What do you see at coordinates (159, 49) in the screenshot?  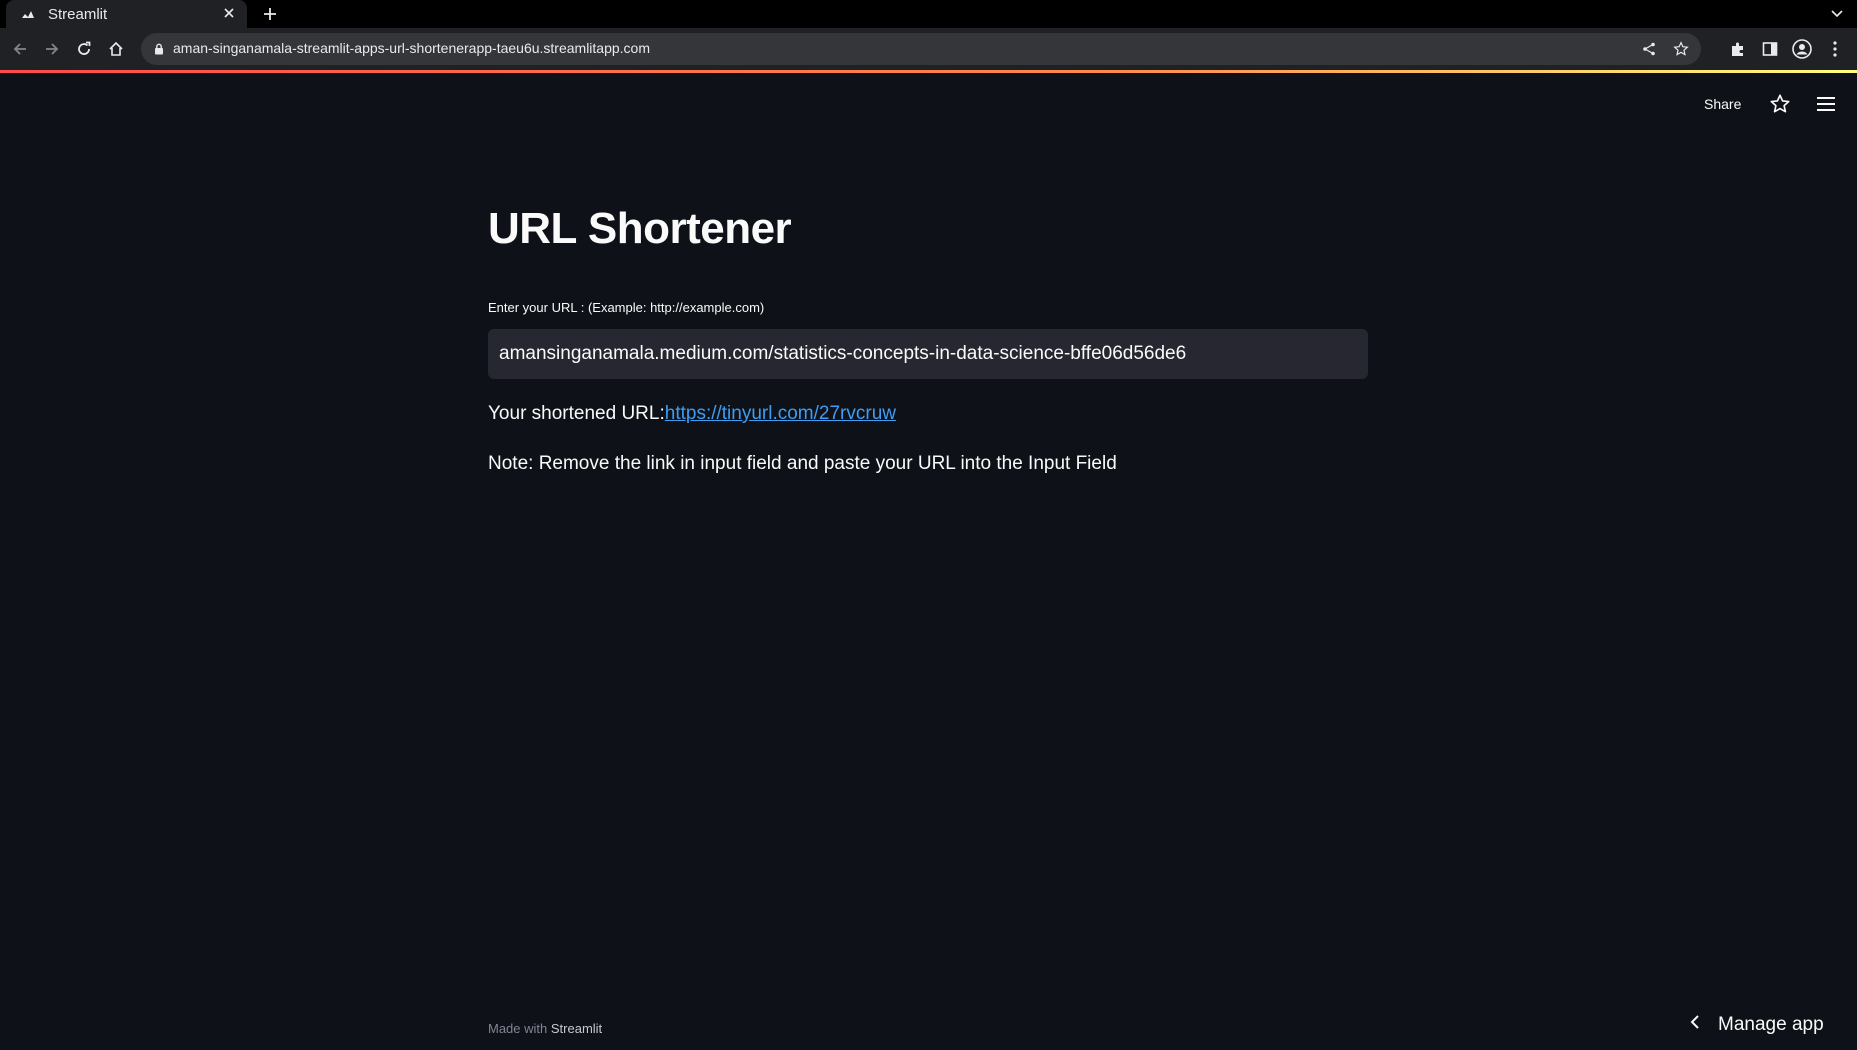 I see `lock-icon` at bounding box center [159, 49].